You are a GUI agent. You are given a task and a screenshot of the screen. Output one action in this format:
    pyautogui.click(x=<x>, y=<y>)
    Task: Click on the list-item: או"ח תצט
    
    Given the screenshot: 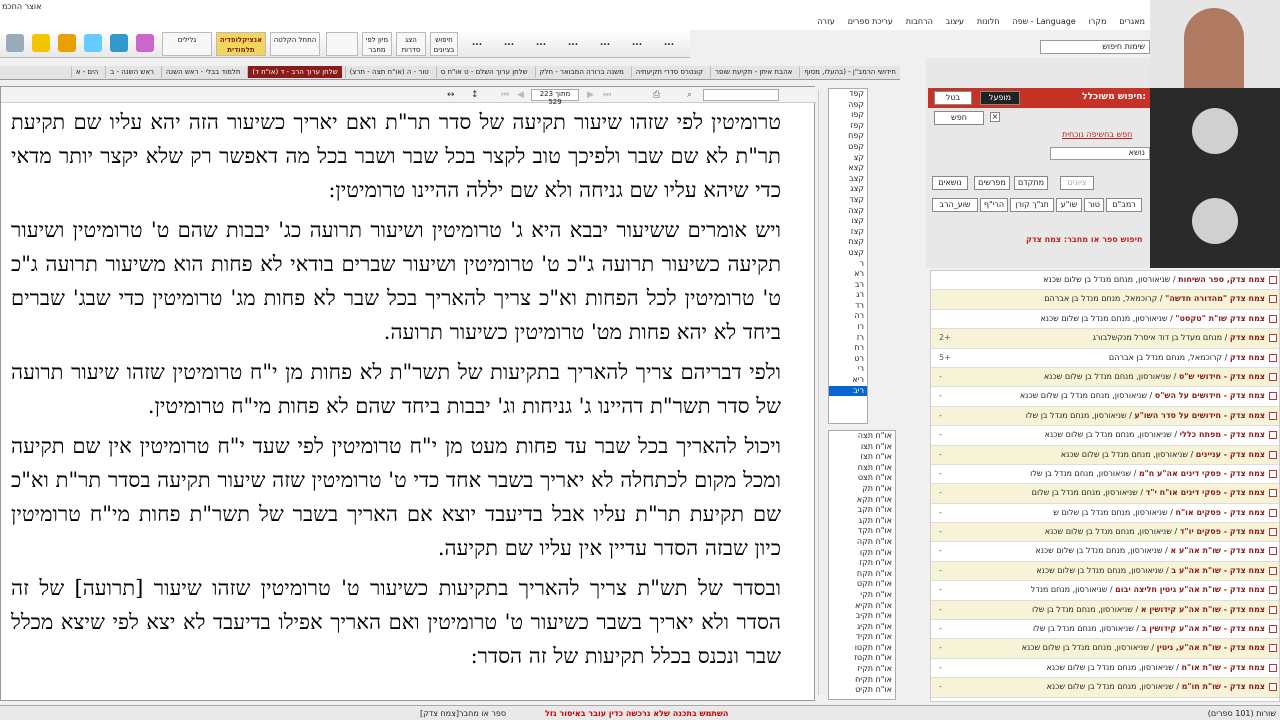 What is the action you would take?
    pyautogui.click(x=862, y=478)
    